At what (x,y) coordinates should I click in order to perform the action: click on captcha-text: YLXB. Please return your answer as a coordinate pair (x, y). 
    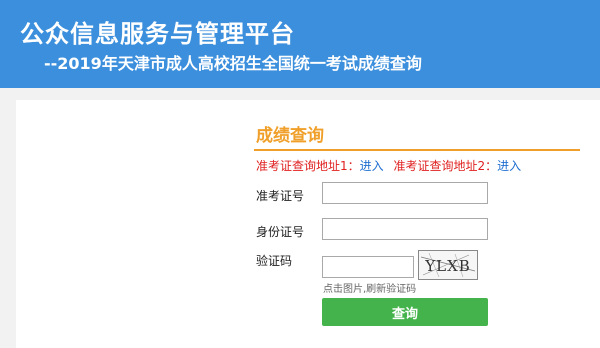
    Looking at the image, I should click on (447, 266).